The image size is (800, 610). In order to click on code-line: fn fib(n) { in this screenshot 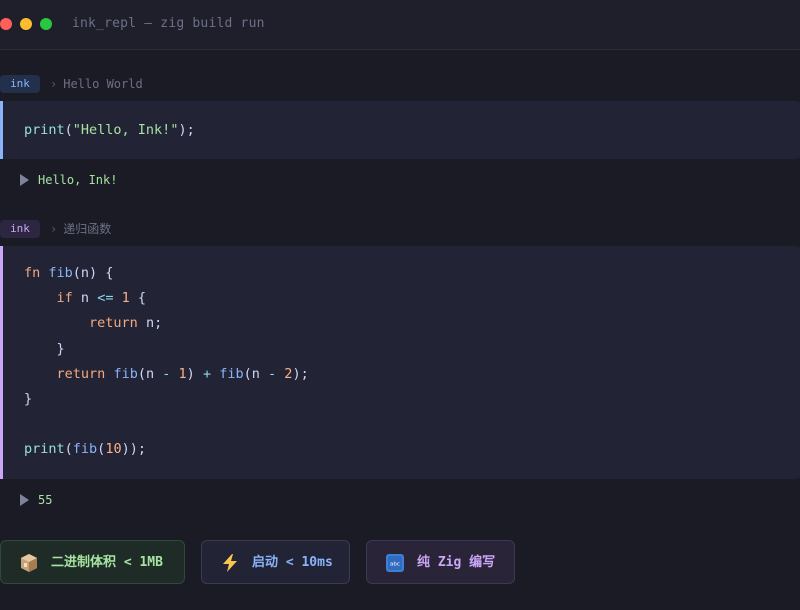, I will do `click(69, 273)`.